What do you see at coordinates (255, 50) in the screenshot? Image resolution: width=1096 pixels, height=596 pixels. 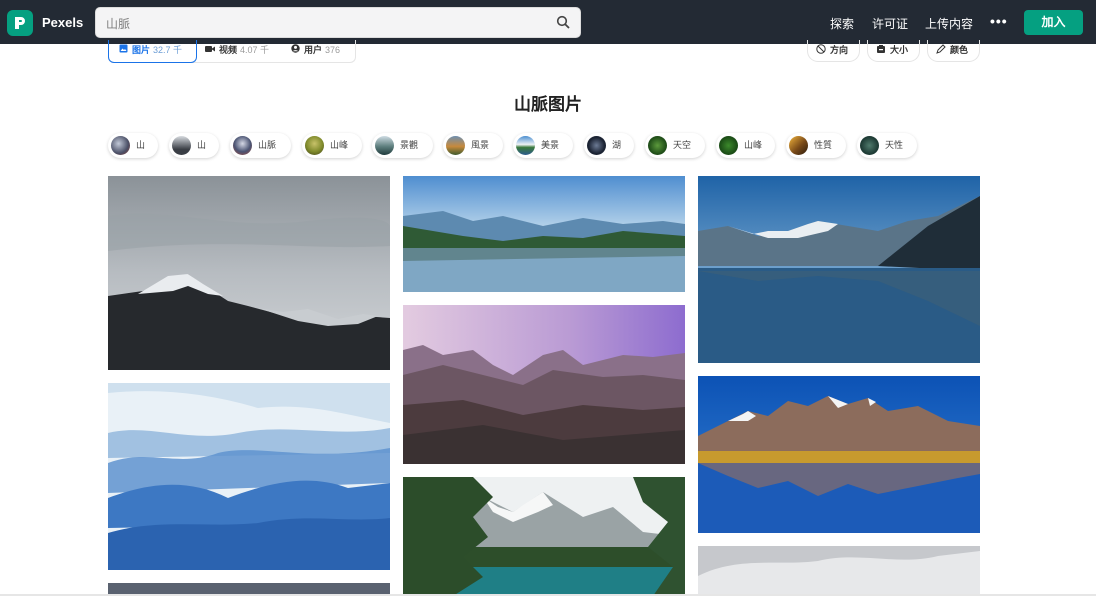 I see `tab-videos-count: 4.07 千` at bounding box center [255, 50].